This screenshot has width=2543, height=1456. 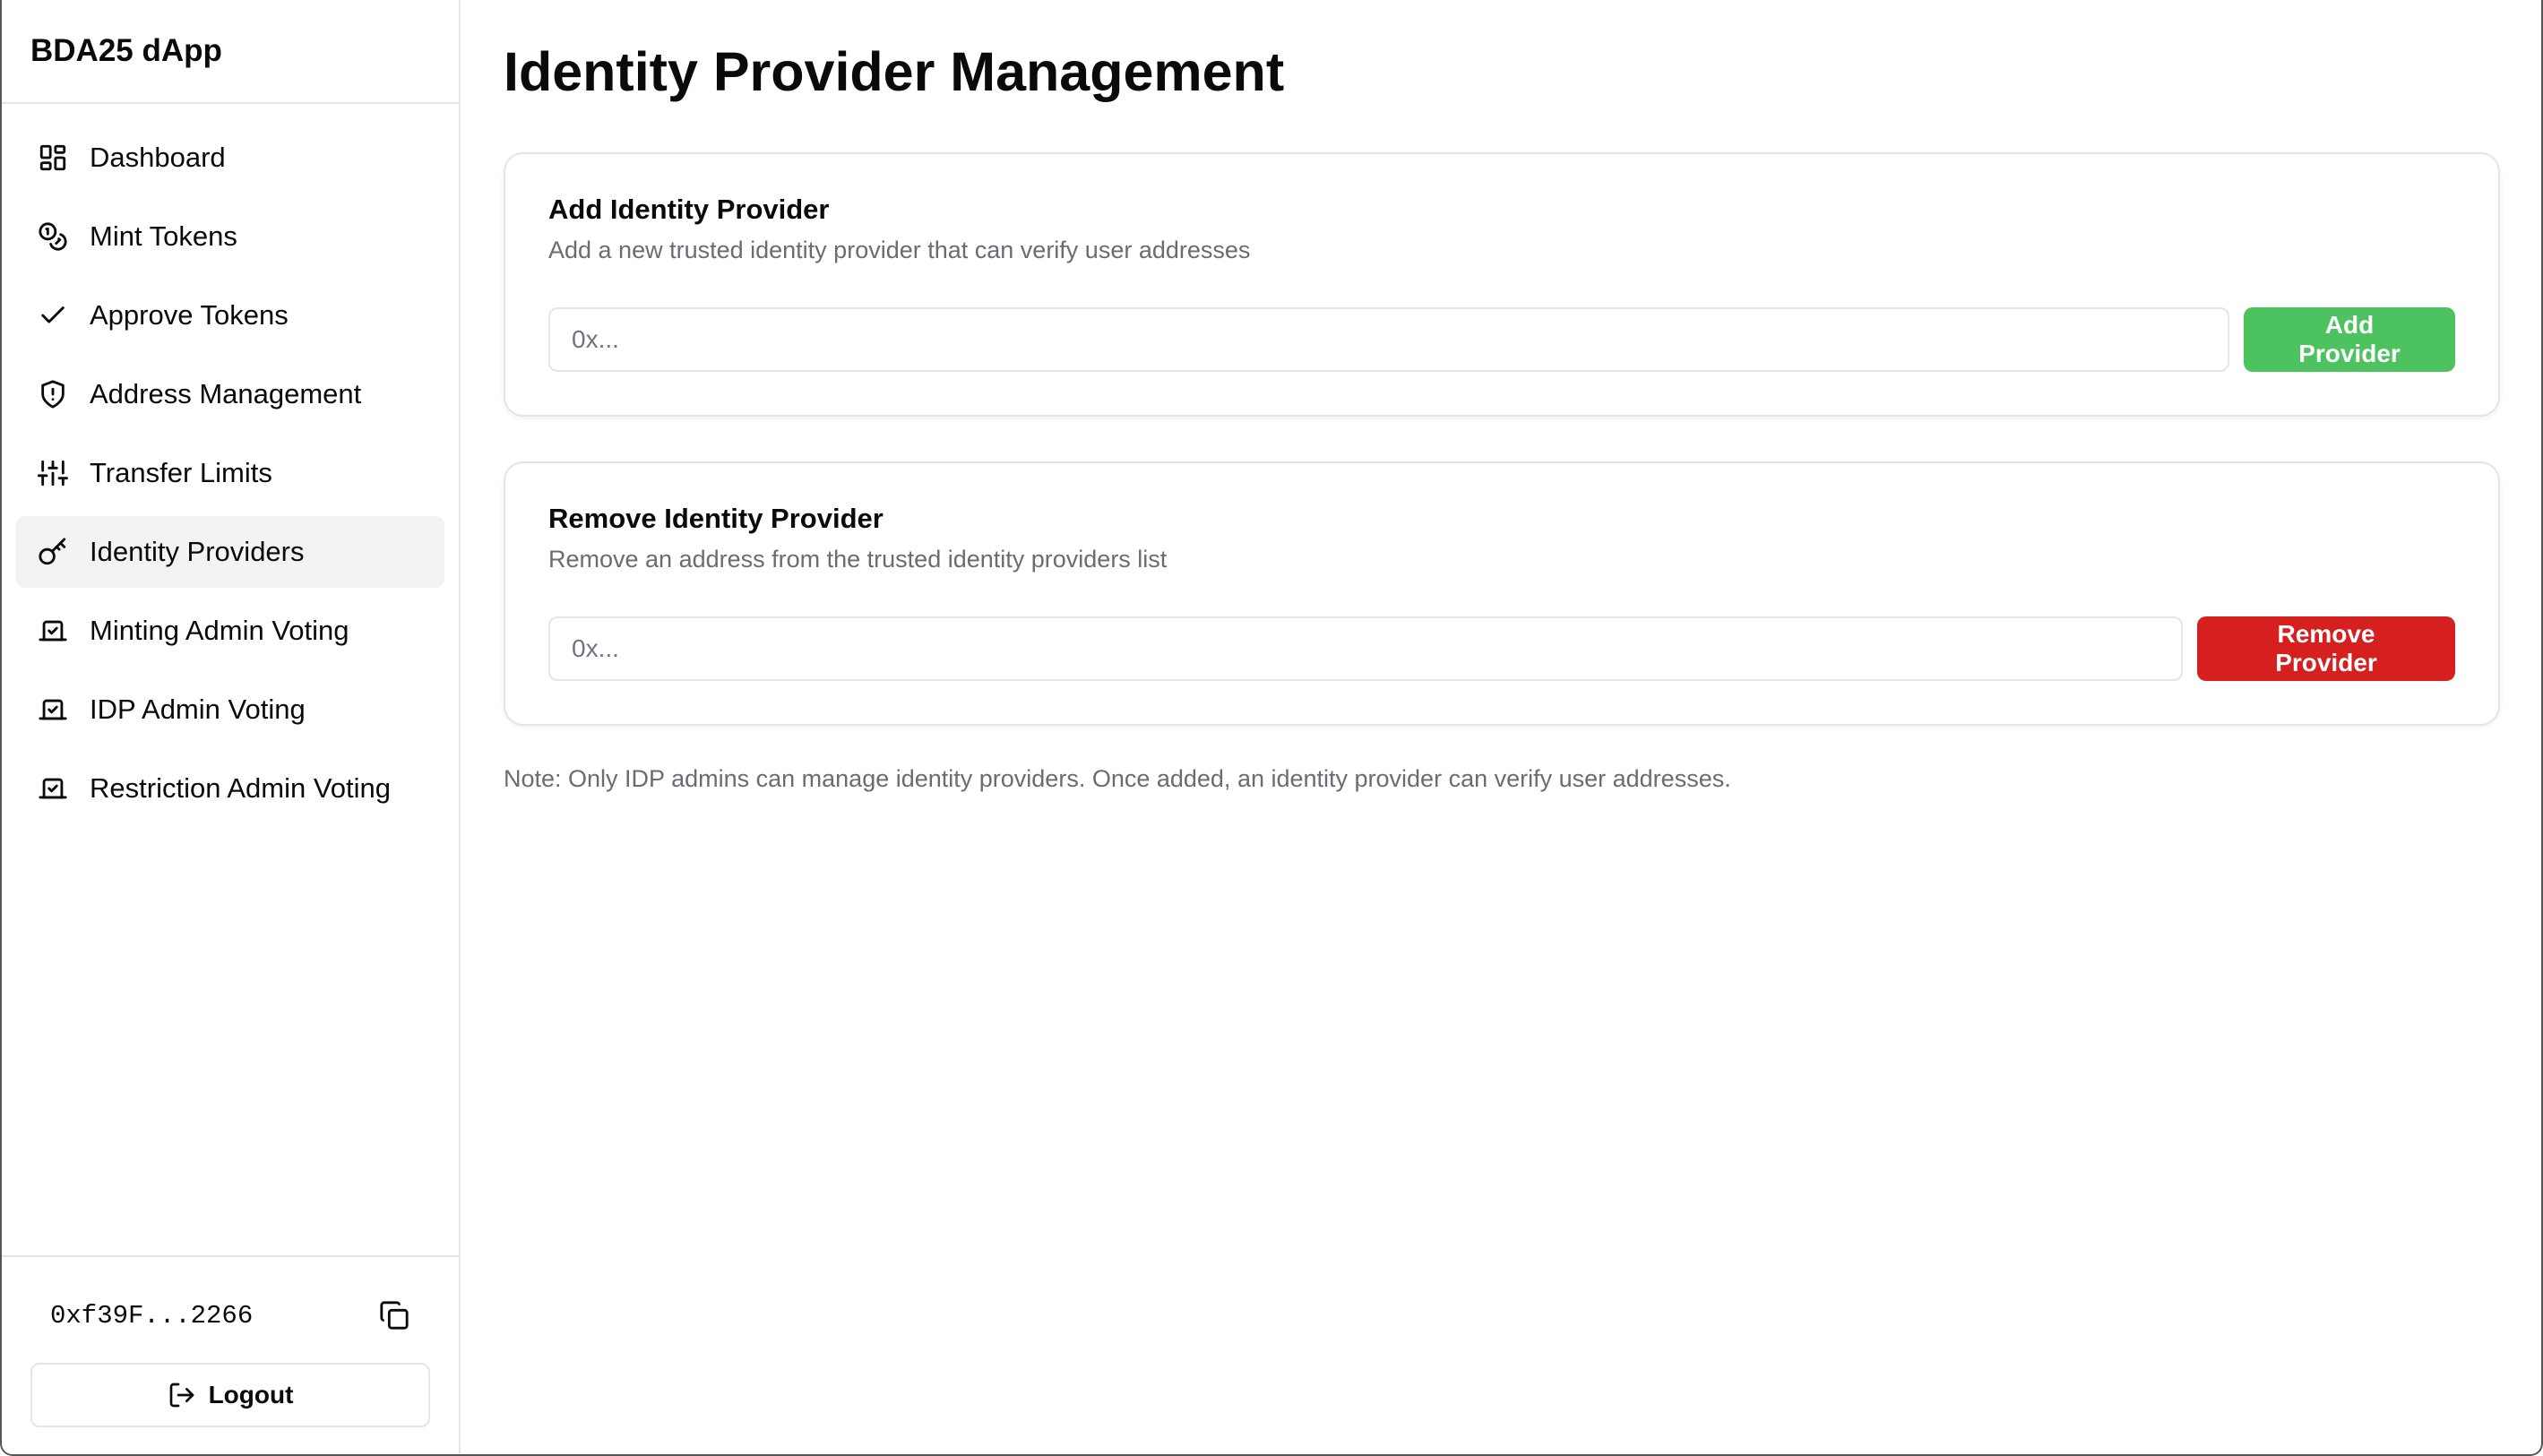 I want to click on sidebar-item-mint-tokens: Mint Tokens, so click(x=230, y=237).